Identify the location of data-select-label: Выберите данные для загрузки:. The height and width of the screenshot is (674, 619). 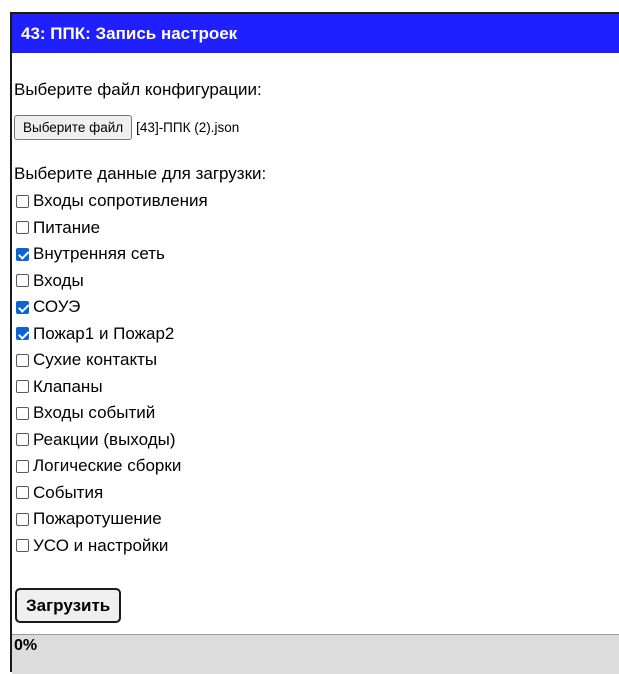
(140, 173).